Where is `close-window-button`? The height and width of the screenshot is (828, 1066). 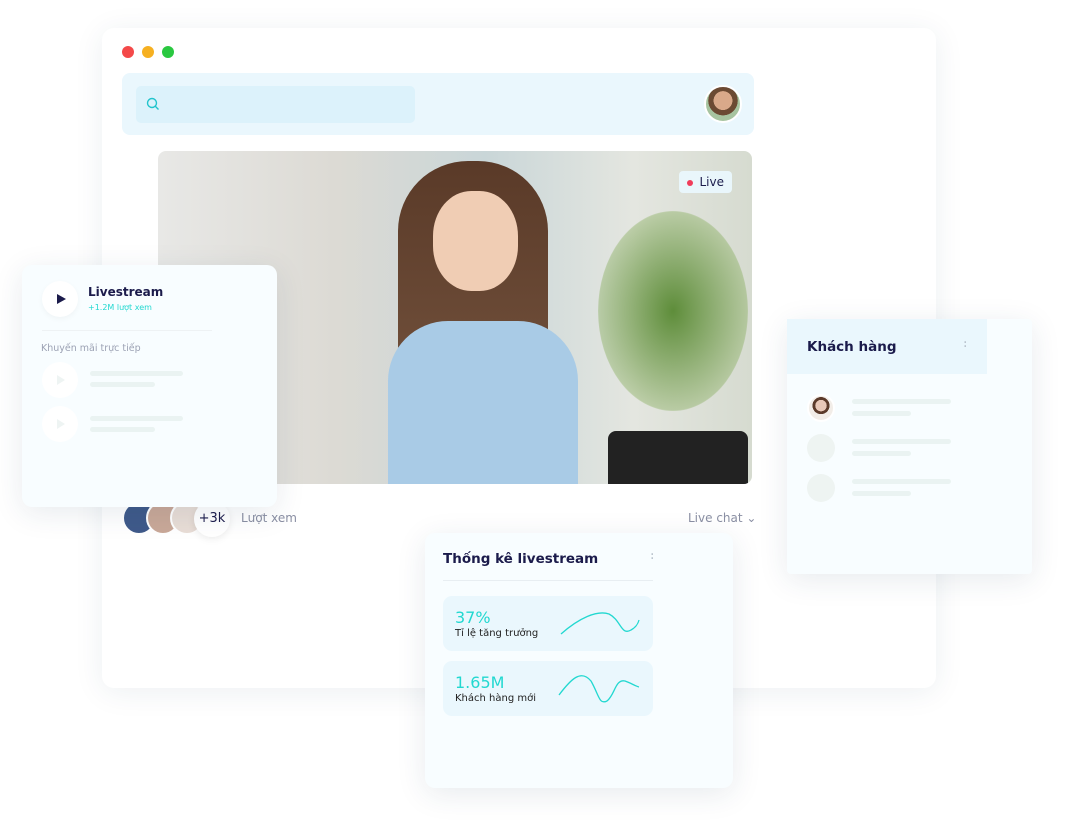
close-window-button is located at coordinates (128, 52).